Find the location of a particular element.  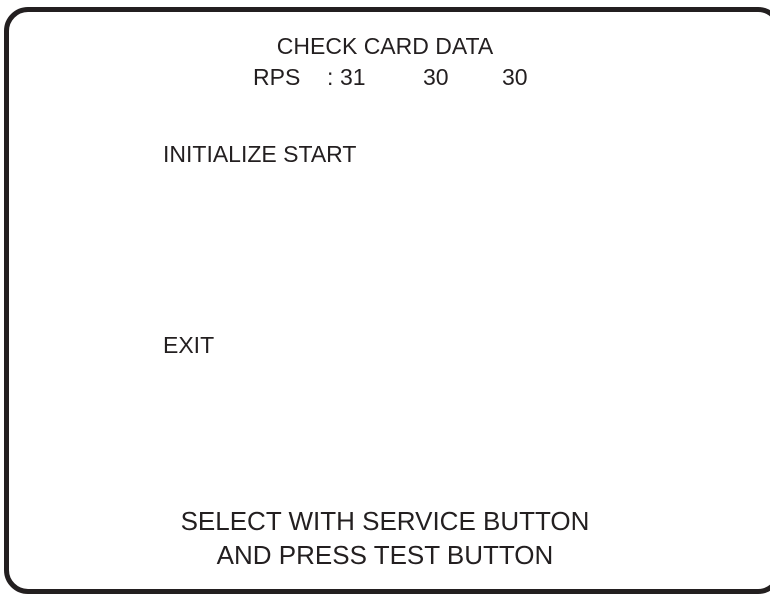

rps-value-2: 30 is located at coordinates (436, 77).